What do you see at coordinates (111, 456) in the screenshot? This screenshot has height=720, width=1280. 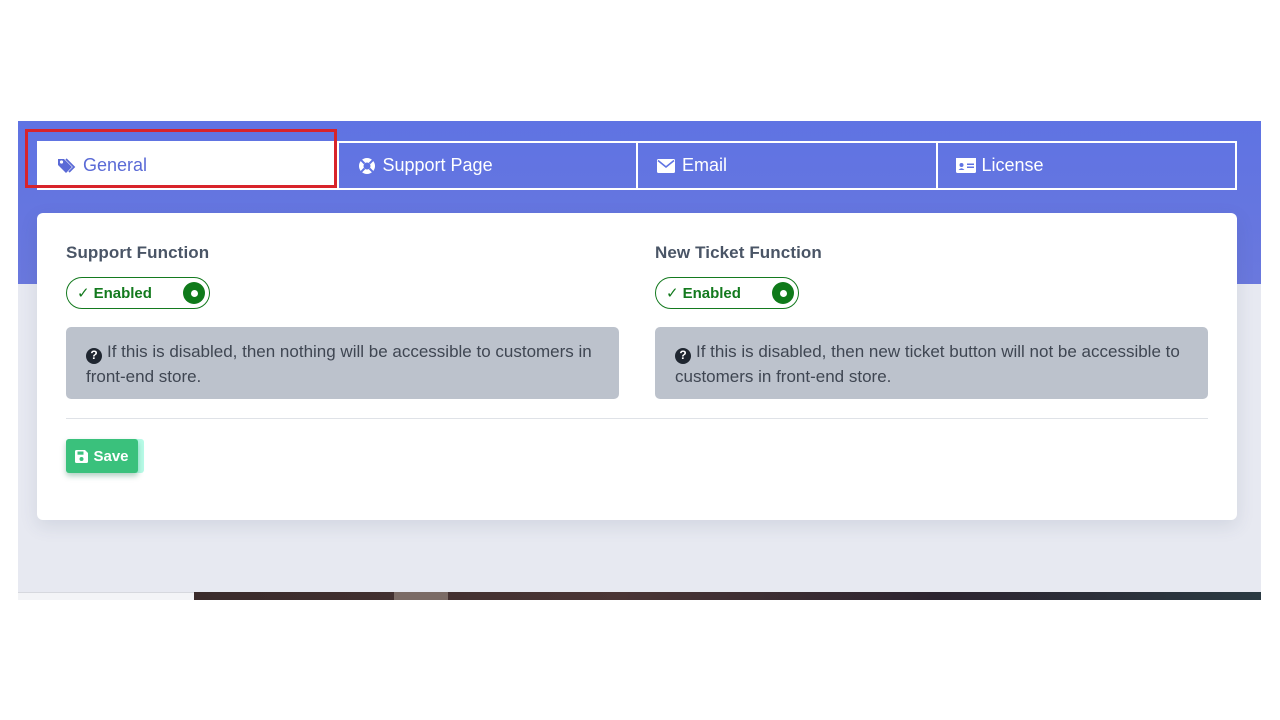 I see `save-button-label: Save` at bounding box center [111, 456].